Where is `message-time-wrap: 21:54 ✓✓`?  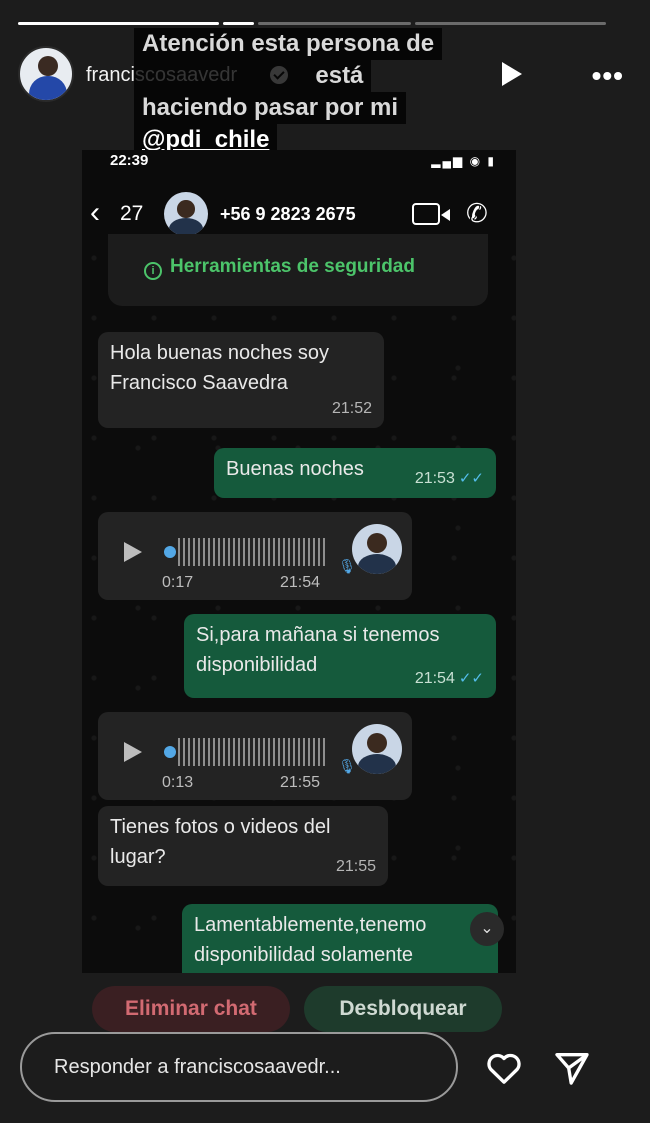
message-time-wrap: 21:54 ✓✓ is located at coordinates (449, 679).